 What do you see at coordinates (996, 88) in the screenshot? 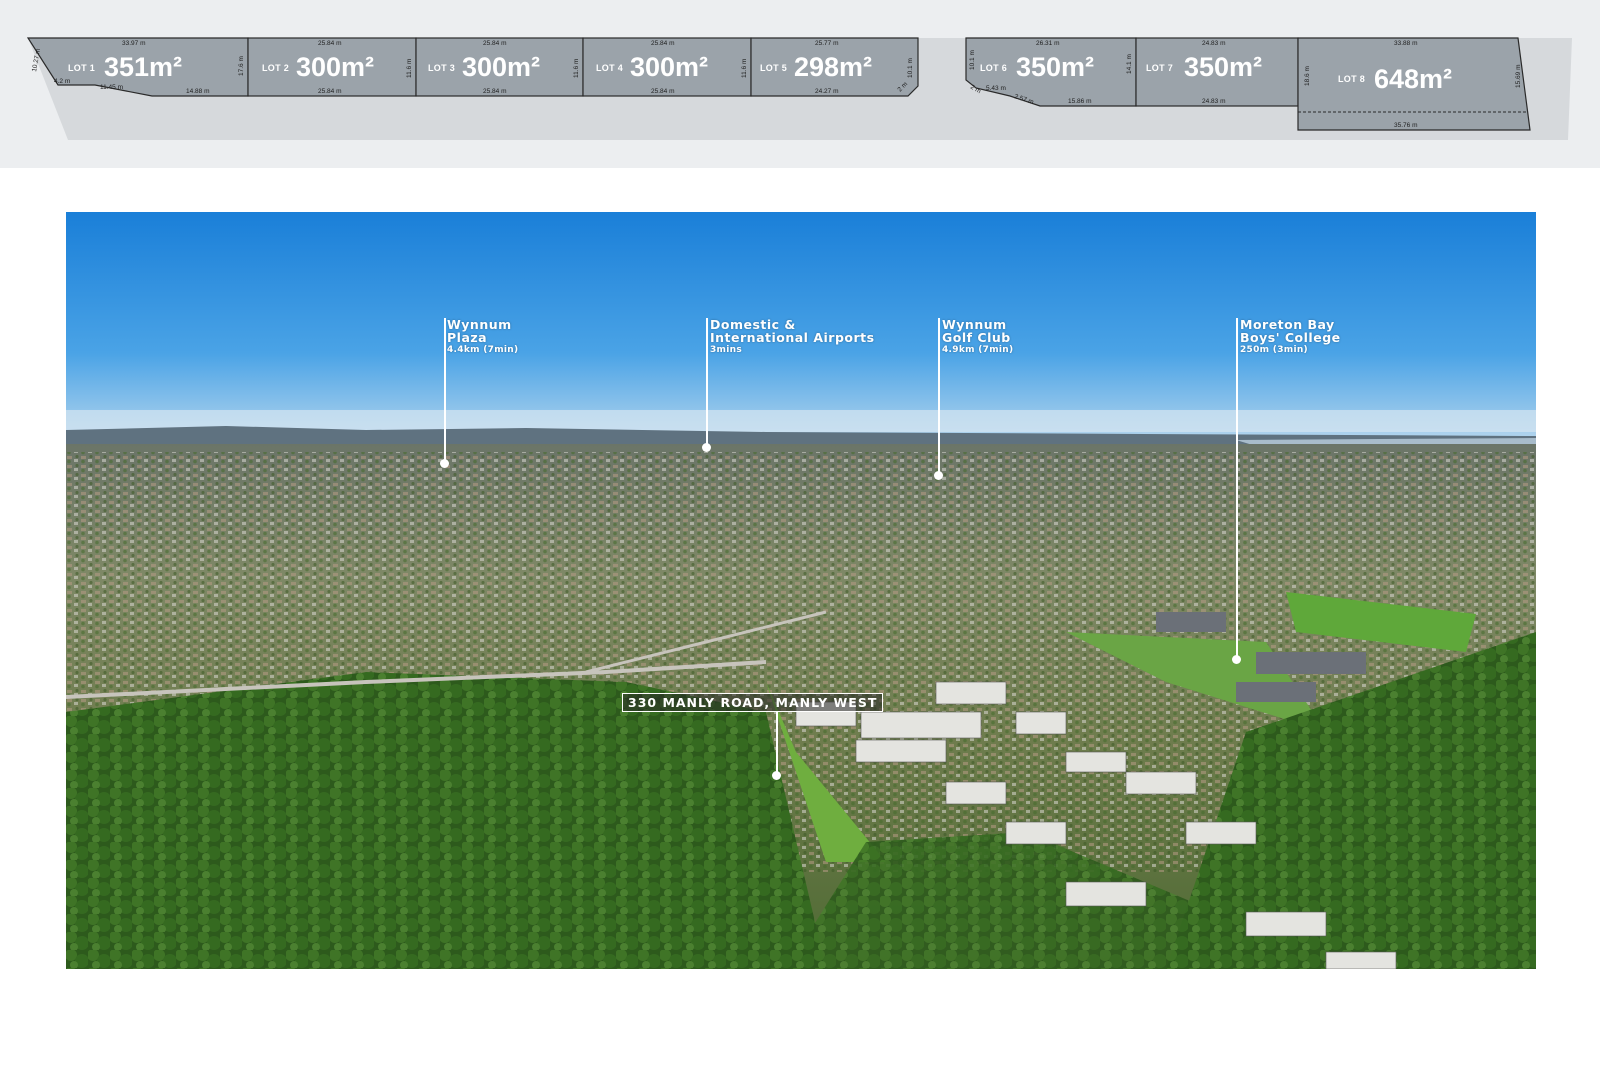
I see `lot-6-dim: 5.43 m` at bounding box center [996, 88].